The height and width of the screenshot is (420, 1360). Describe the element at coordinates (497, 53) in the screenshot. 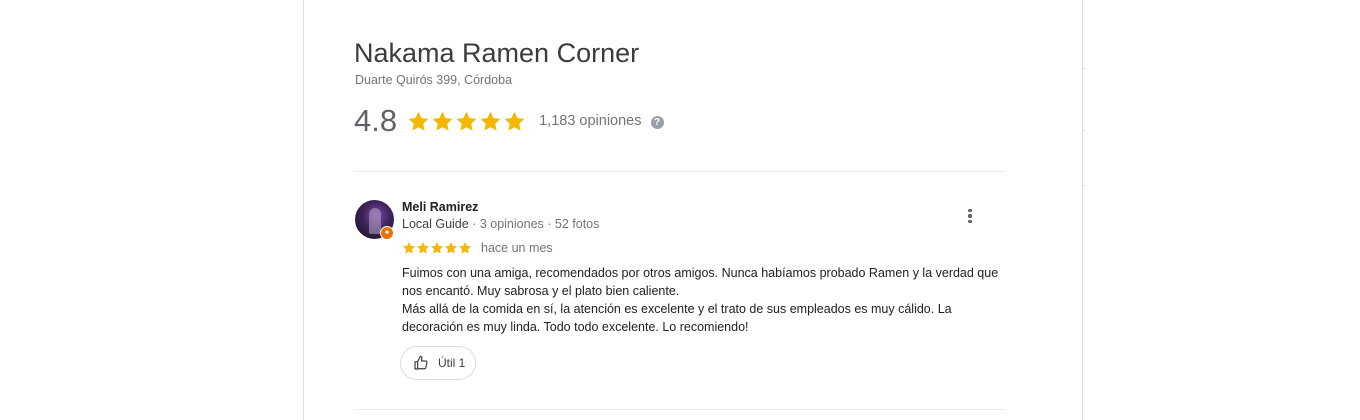

I see `place-title: Nakama Ramen Corner` at that location.